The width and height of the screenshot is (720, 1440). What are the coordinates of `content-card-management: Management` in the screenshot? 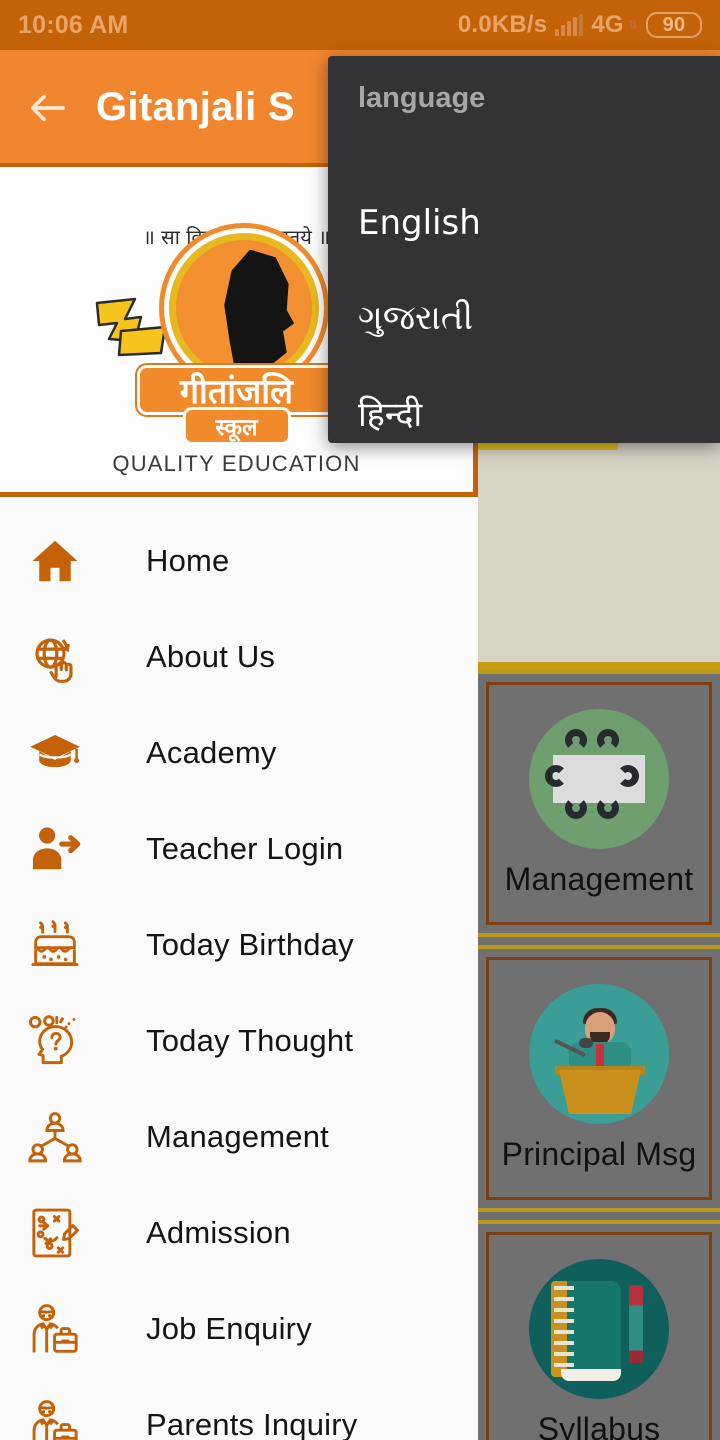 It's located at (599, 803).